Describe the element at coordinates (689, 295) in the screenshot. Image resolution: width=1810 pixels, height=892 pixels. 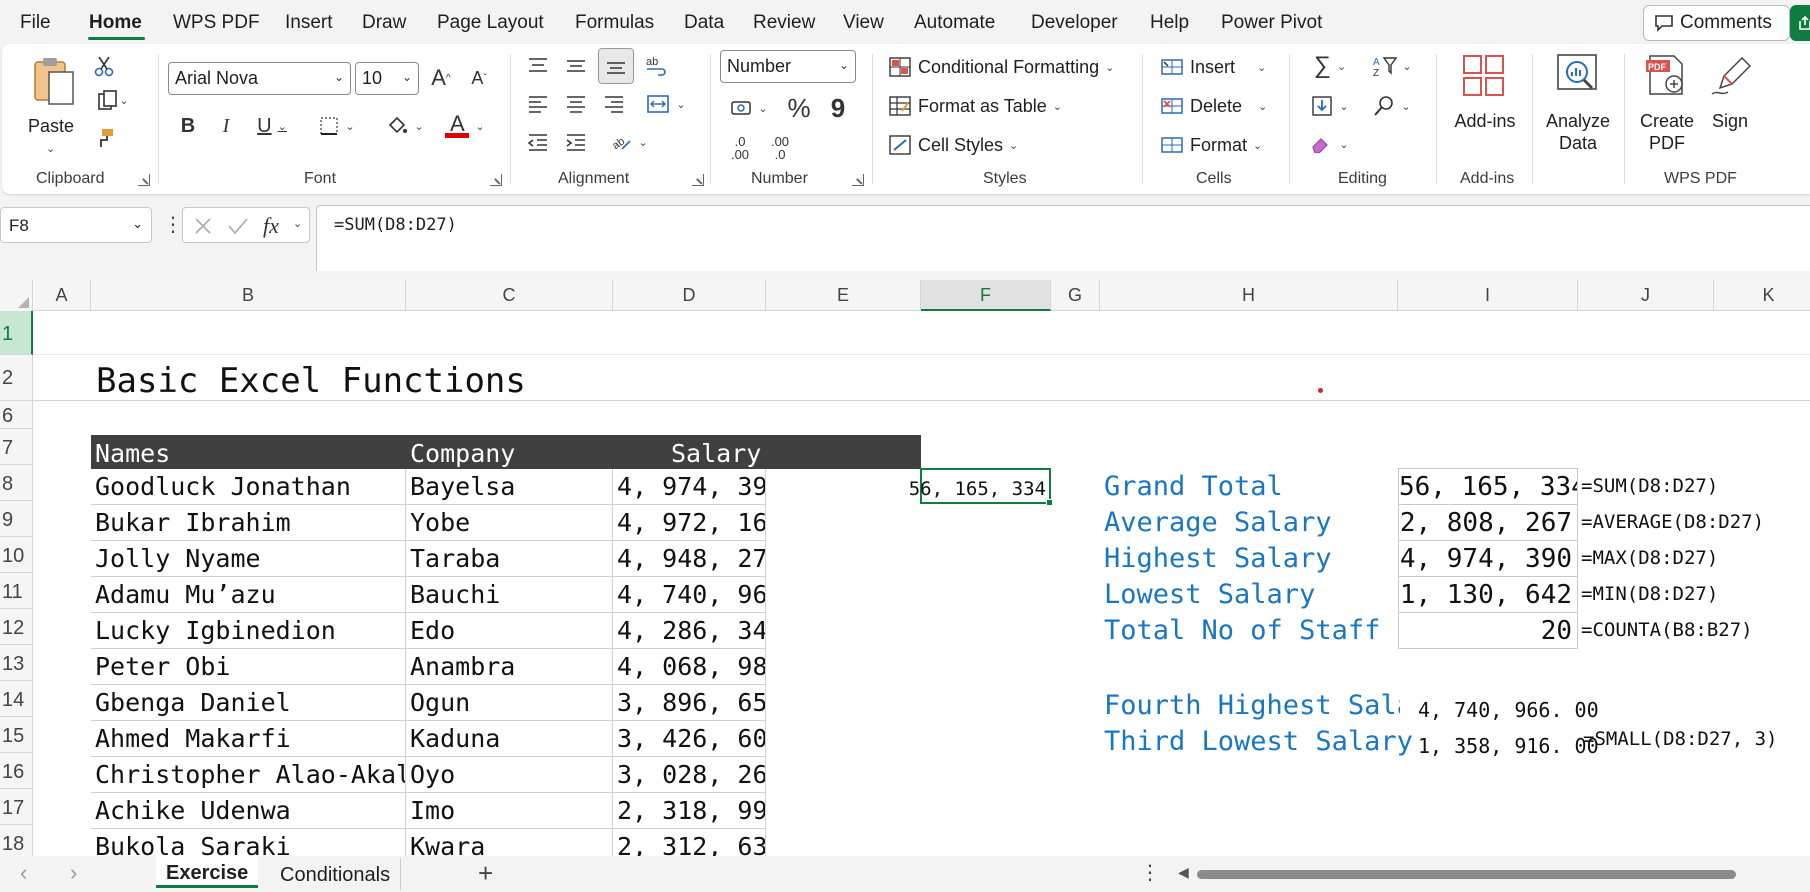
I see `column-header-d: D` at that location.